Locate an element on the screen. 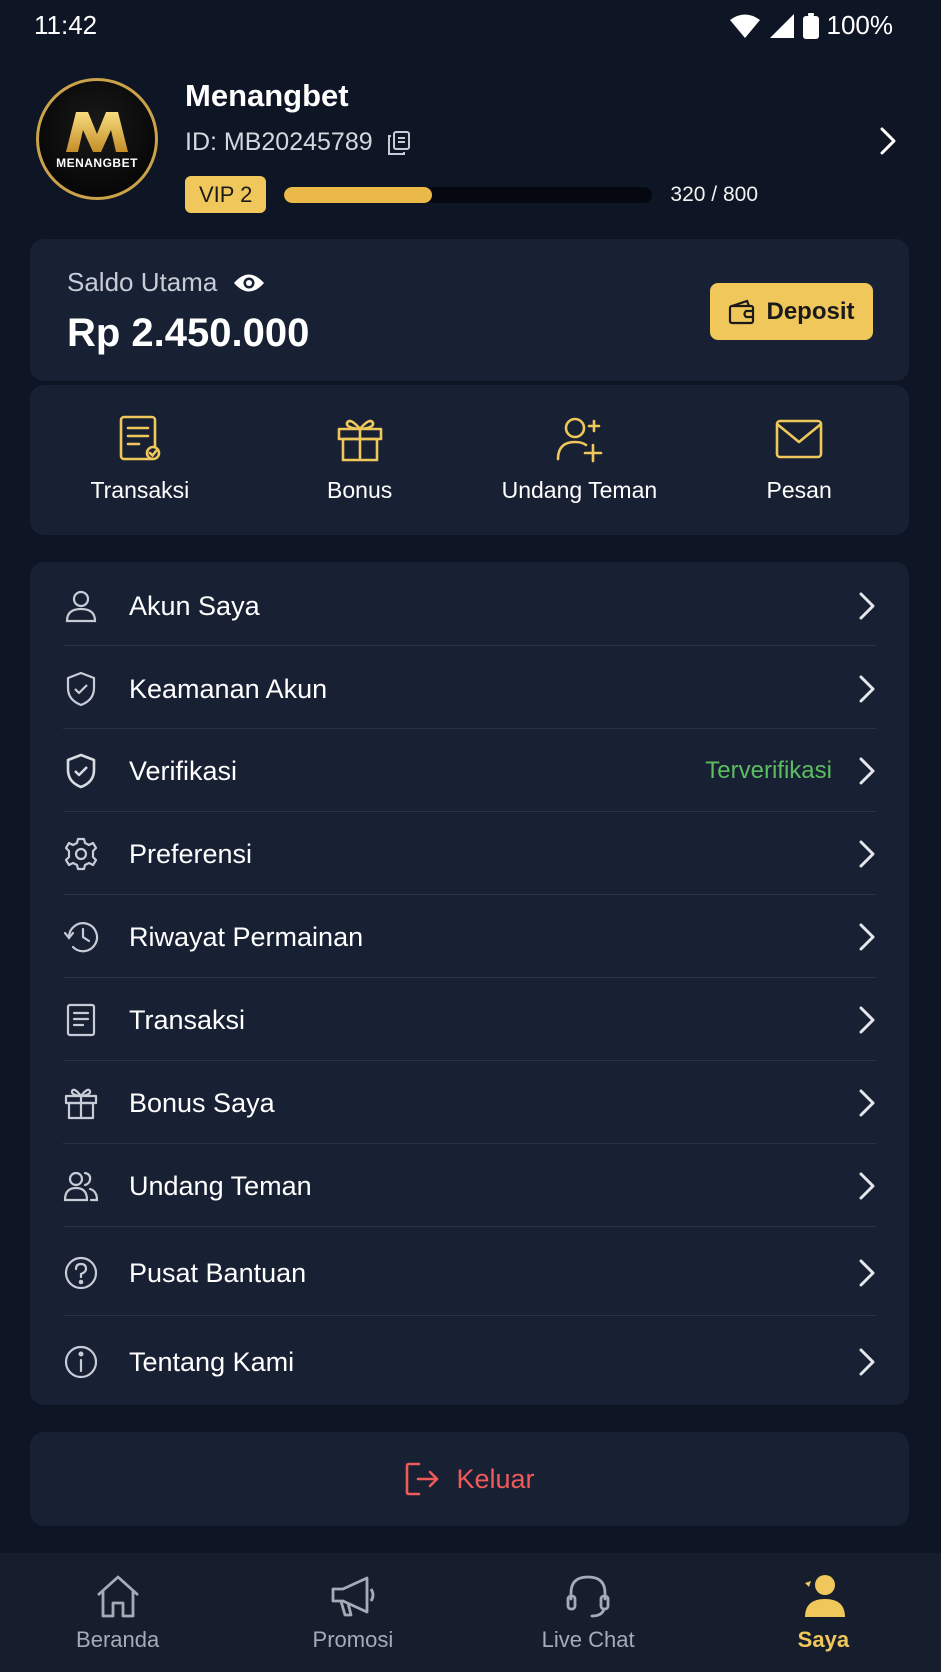  menu-item-undang-teman: Undang Teman is located at coordinates (469, 1186).